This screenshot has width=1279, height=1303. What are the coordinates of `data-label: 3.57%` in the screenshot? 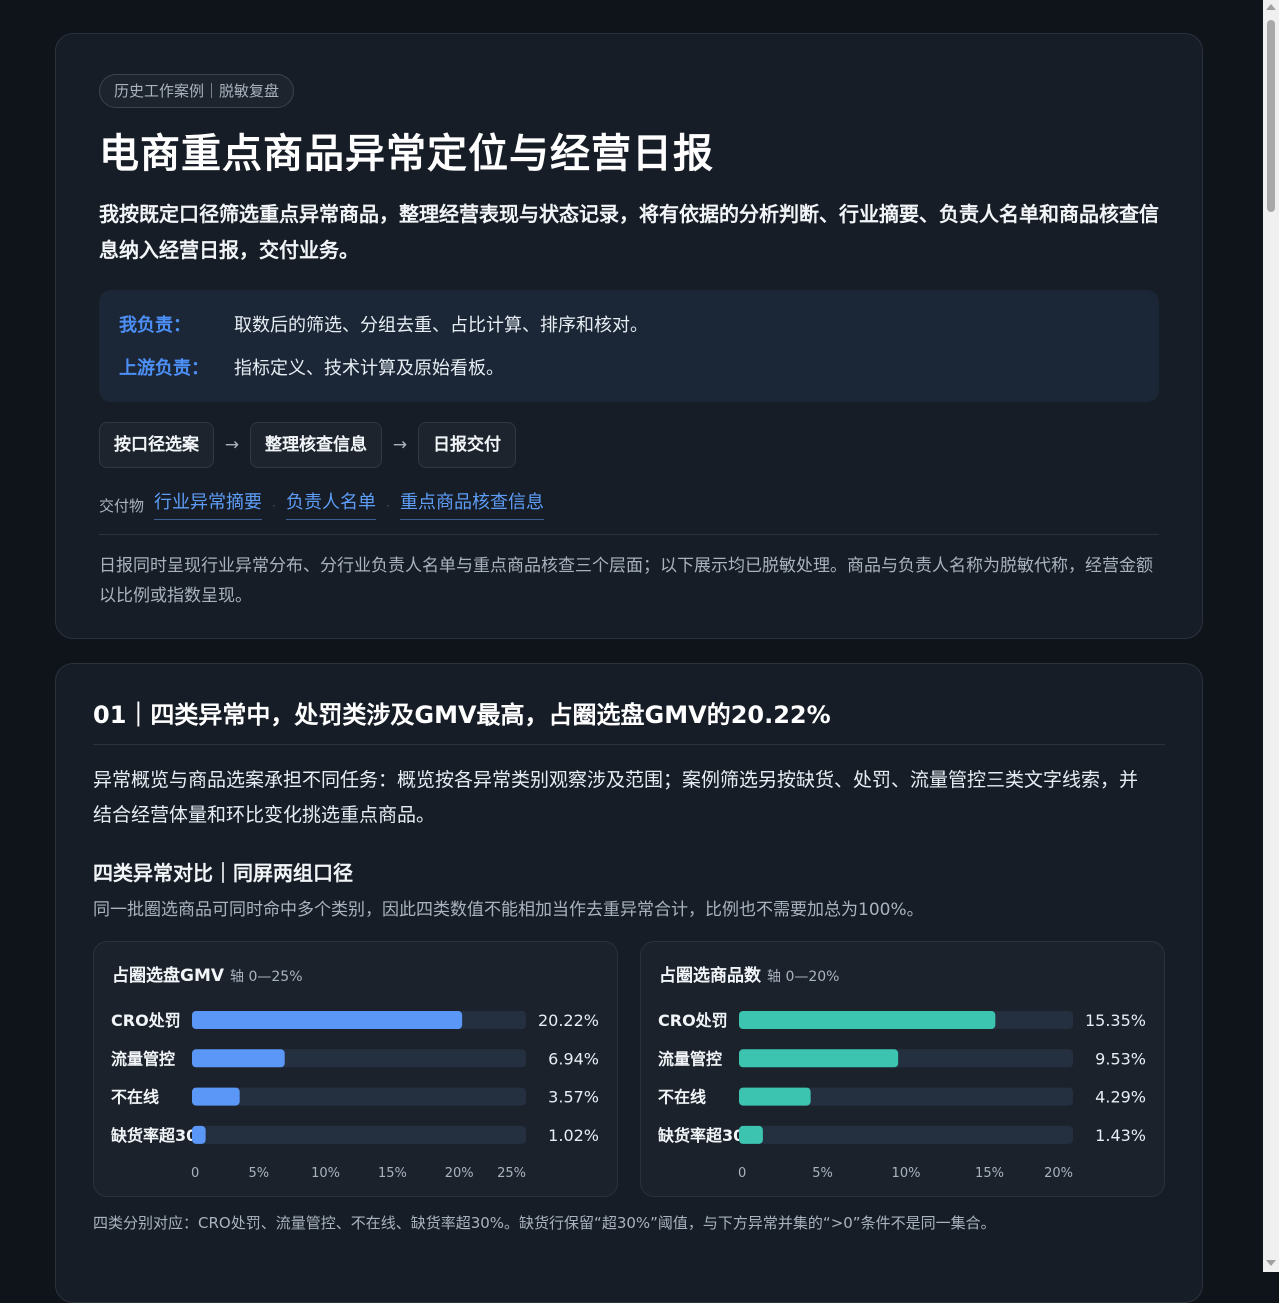 It's located at (573, 1097).